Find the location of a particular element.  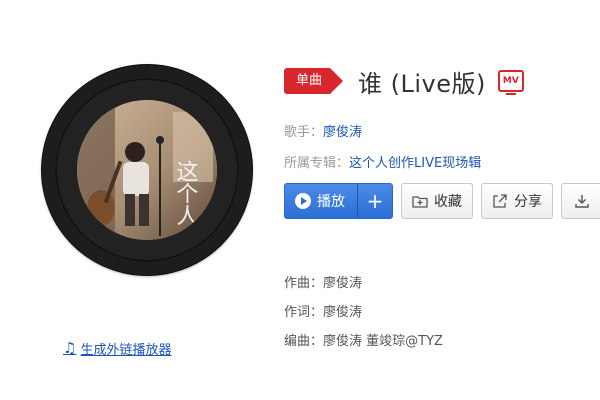

play-label: 播放 is located at coordinates (331, 202).